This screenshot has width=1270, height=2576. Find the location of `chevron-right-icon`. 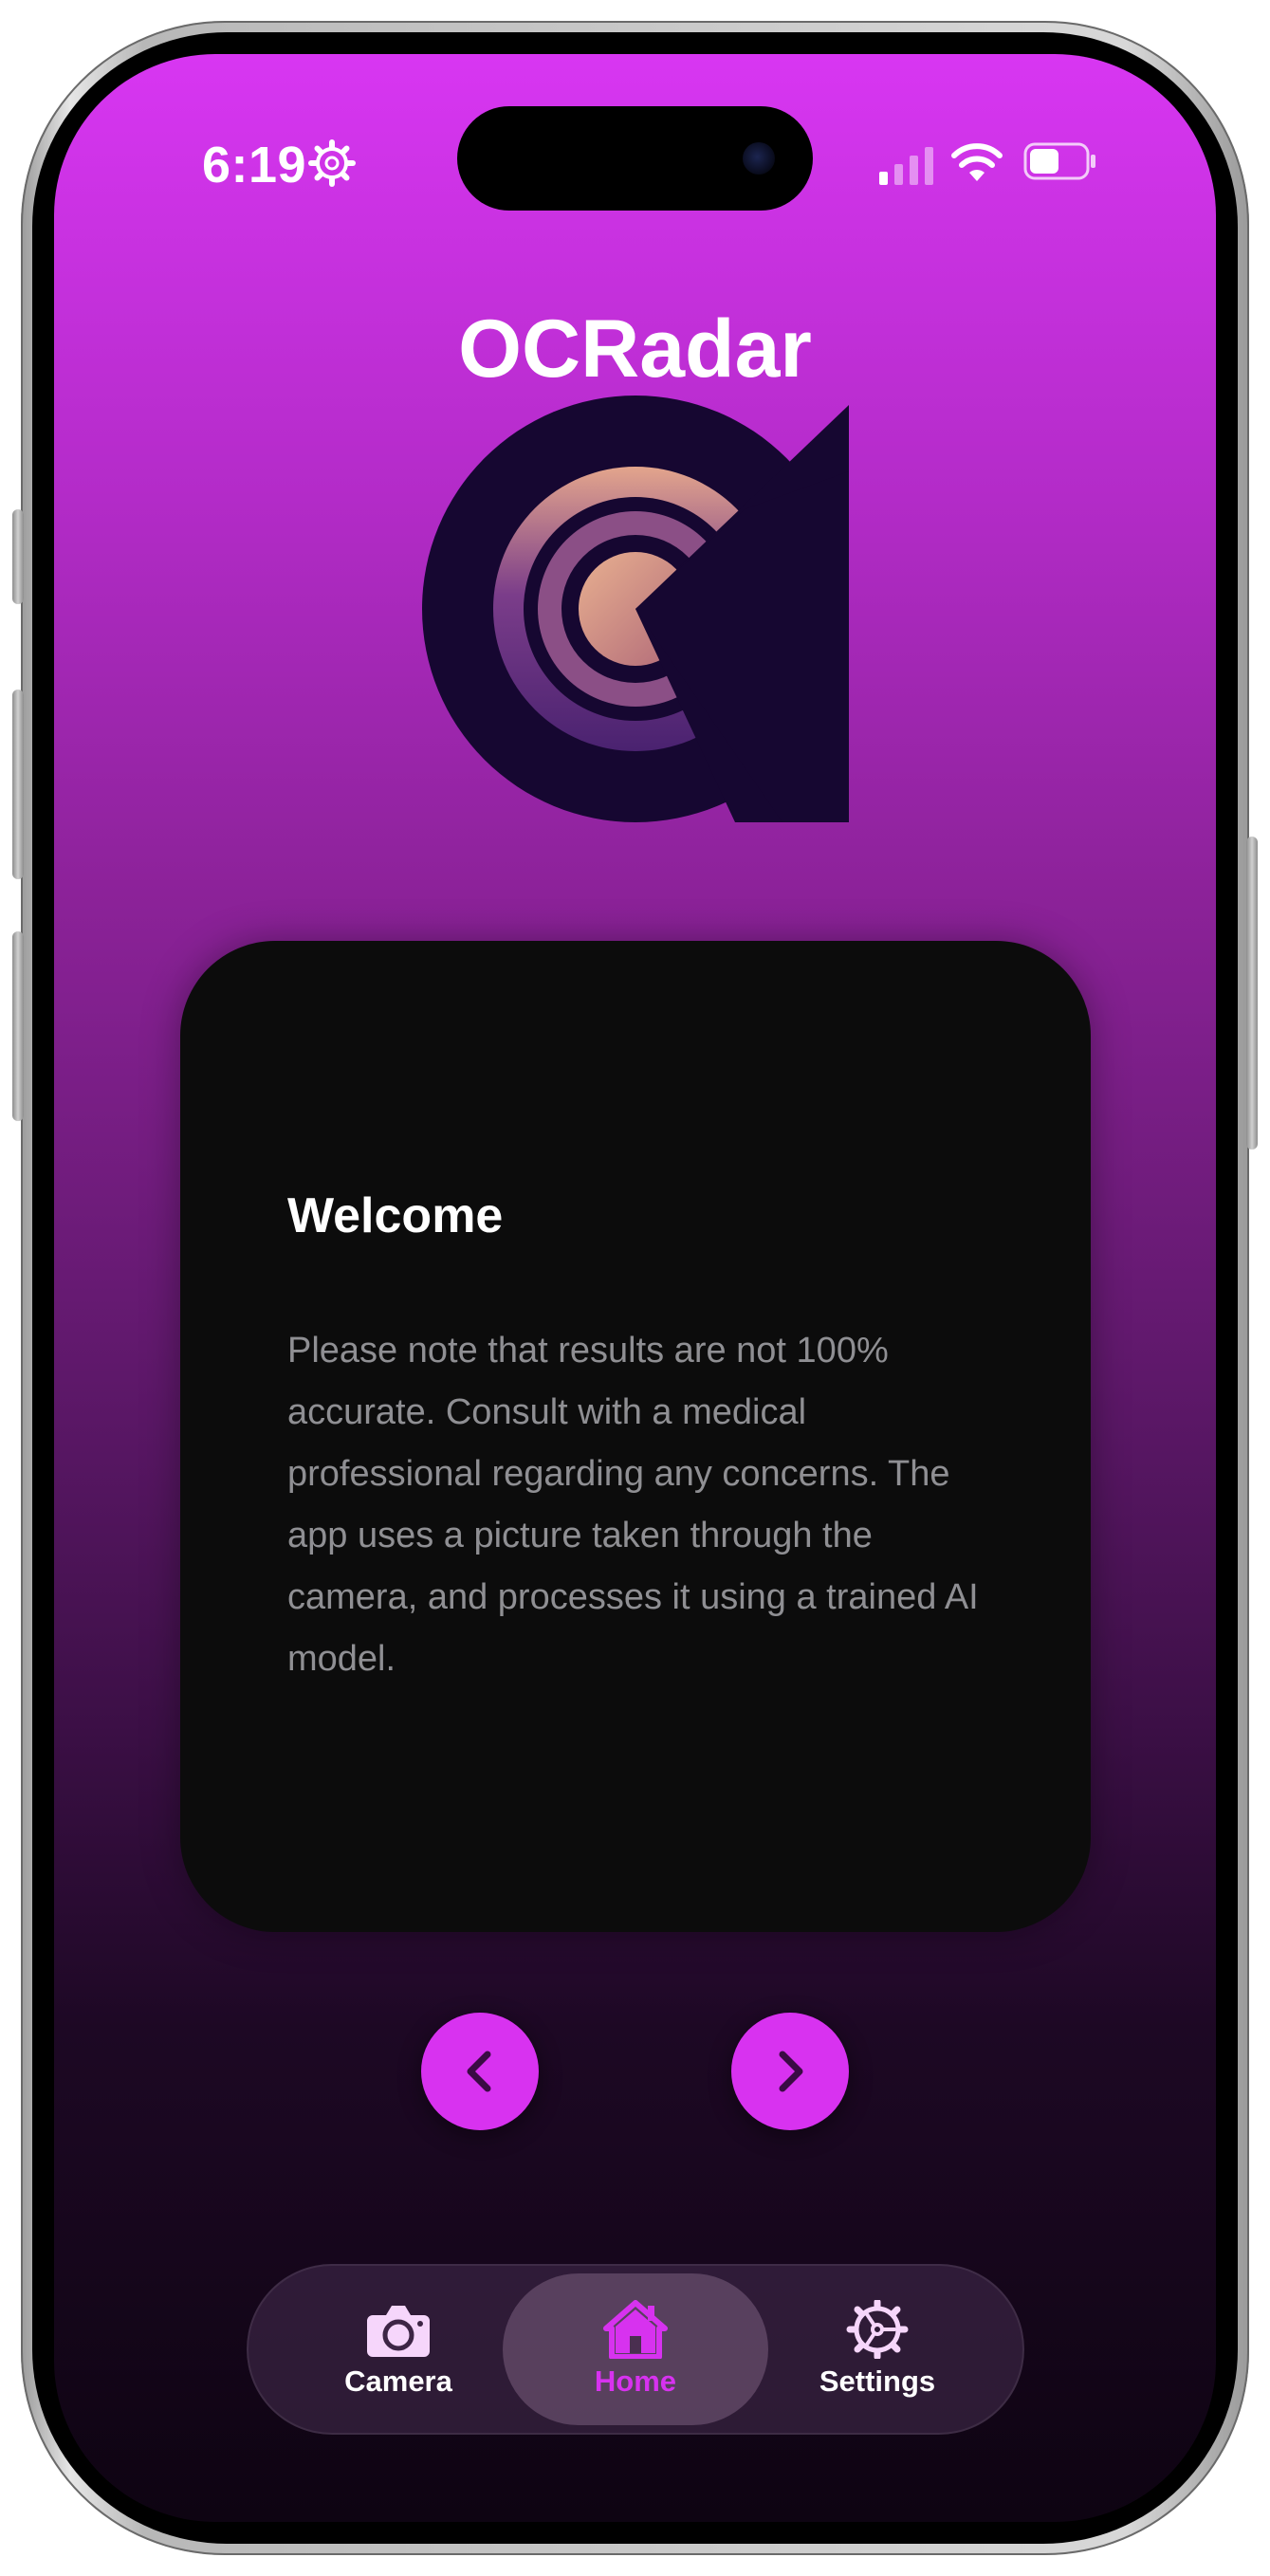

chevron-right-icon is located at coordinates (791, 2071).